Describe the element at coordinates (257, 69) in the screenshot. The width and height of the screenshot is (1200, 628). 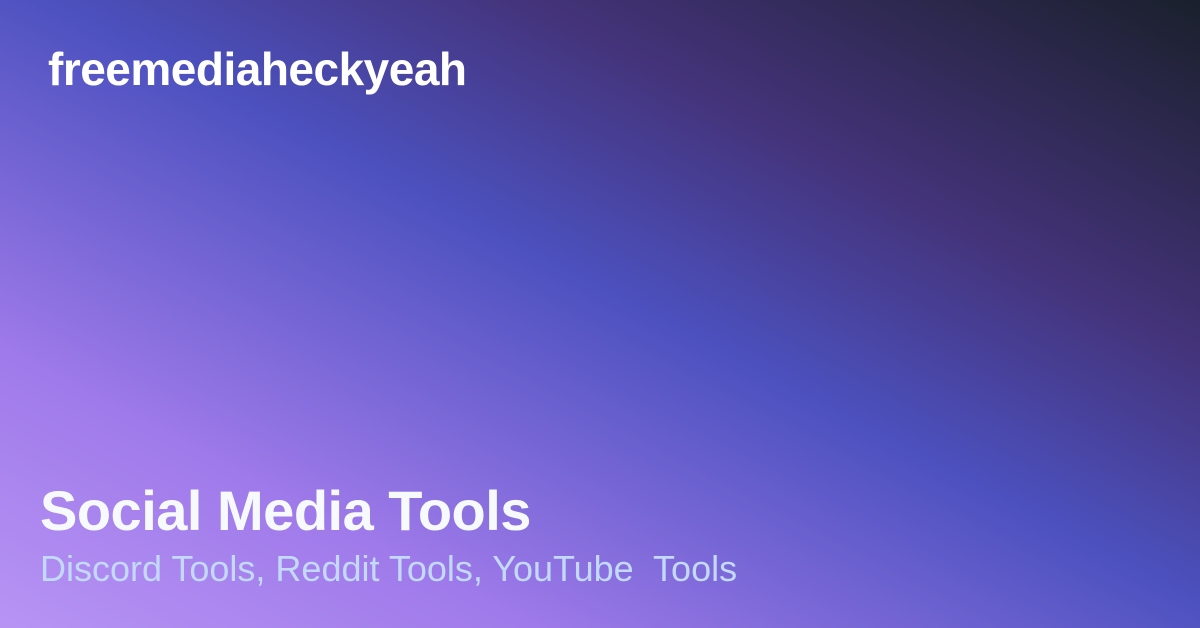
I see `site-brand: freemediaheckyeah` at that location.